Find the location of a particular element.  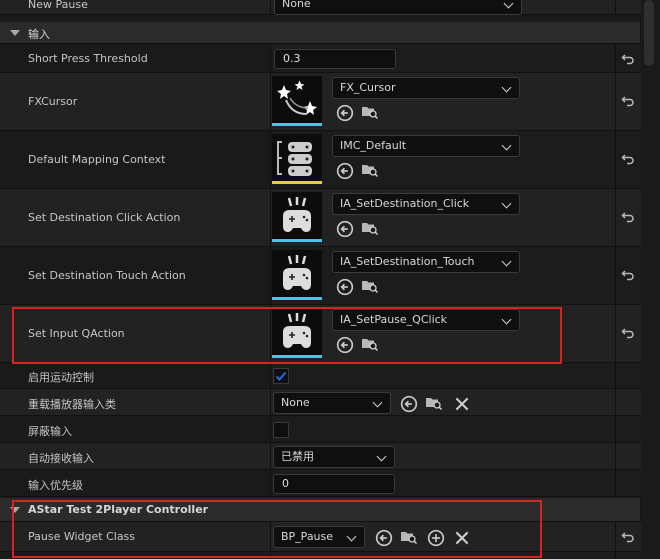

checkmark-icon is located at coordinates (281, 376).